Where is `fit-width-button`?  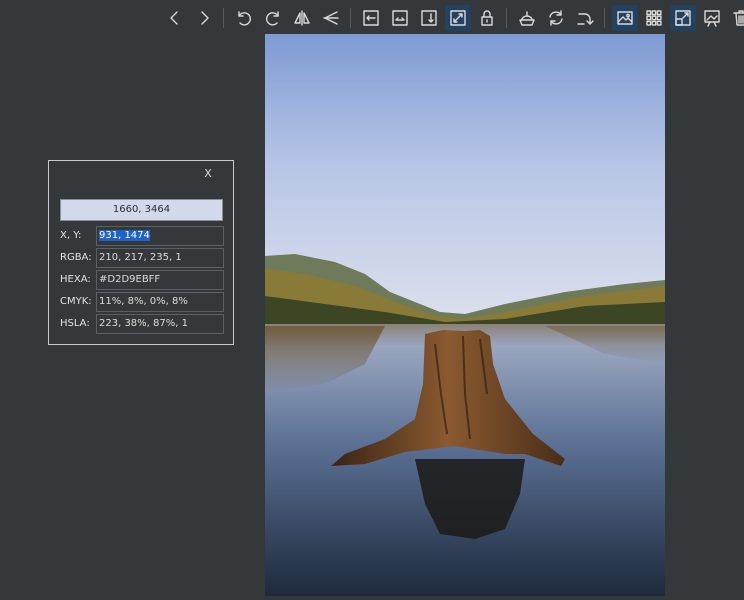 fit-width-button is located at coordinates (371, 18).